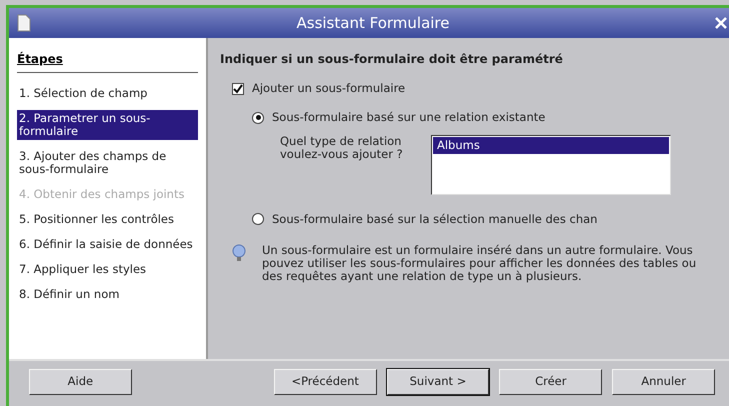 The width and height of the screenshot is (729, 406). I want to click on dialog-button: Suivant >, so click(438, 382).